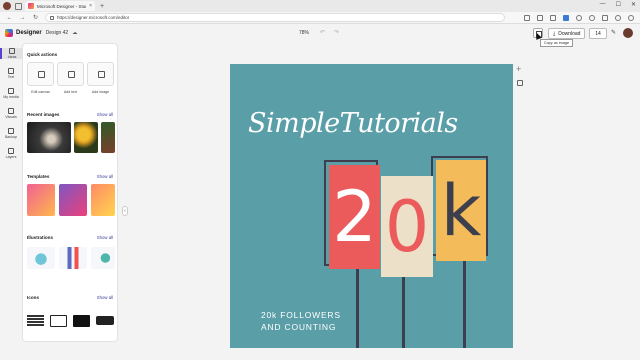 This screenshot has height=360, width=640. What do you see at coordinates (298, 327) in the screenshot?
I see `footer-line-2: AND COUNTING` at bounding box center [298, 327].